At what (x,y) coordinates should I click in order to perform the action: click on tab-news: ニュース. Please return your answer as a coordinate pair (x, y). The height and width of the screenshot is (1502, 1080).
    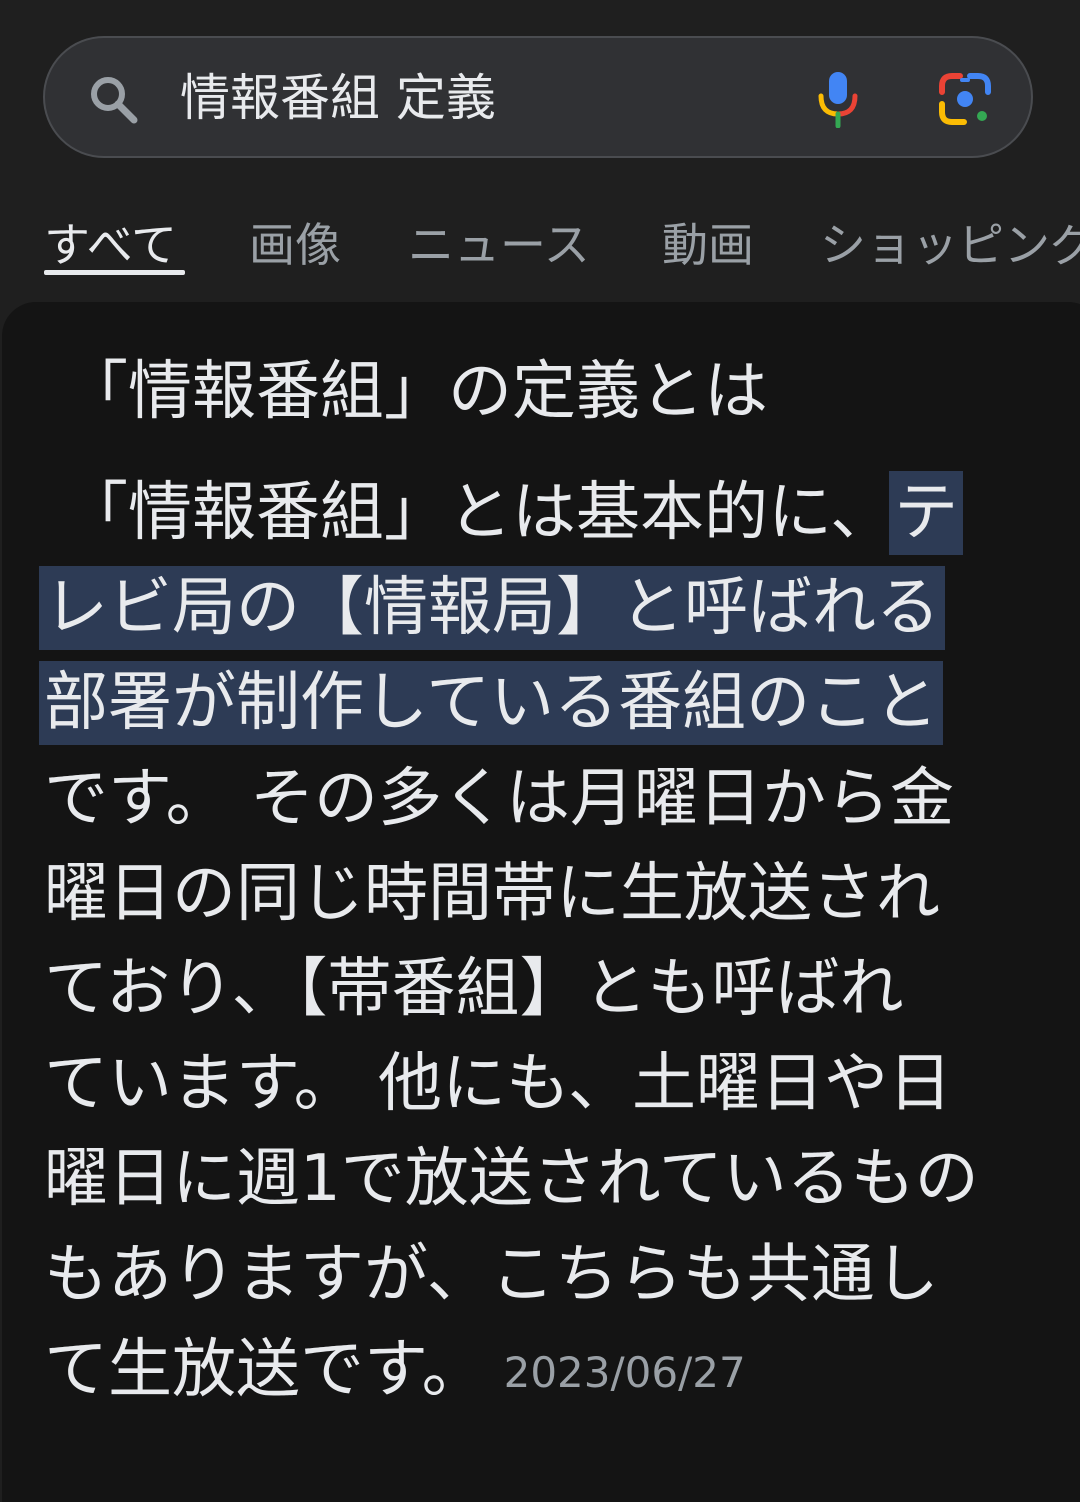
    Looking at the image, I should click on (499, 245).